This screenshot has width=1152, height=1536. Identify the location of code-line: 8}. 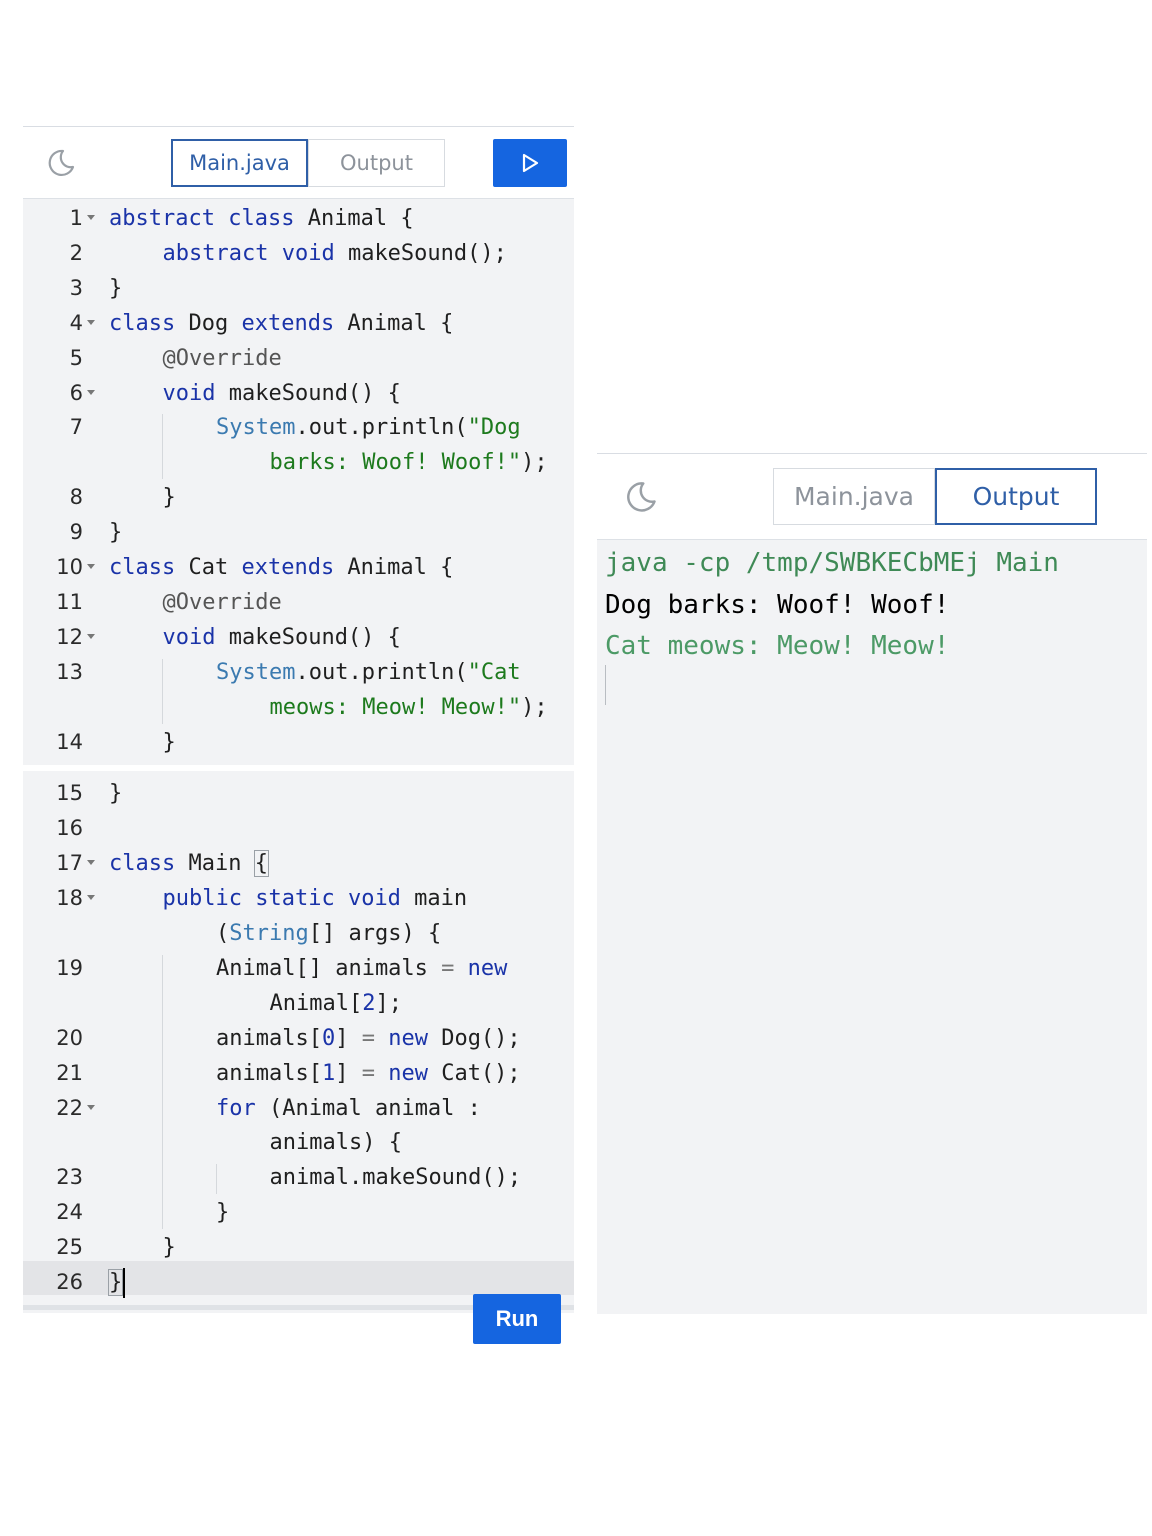
(298, 497).